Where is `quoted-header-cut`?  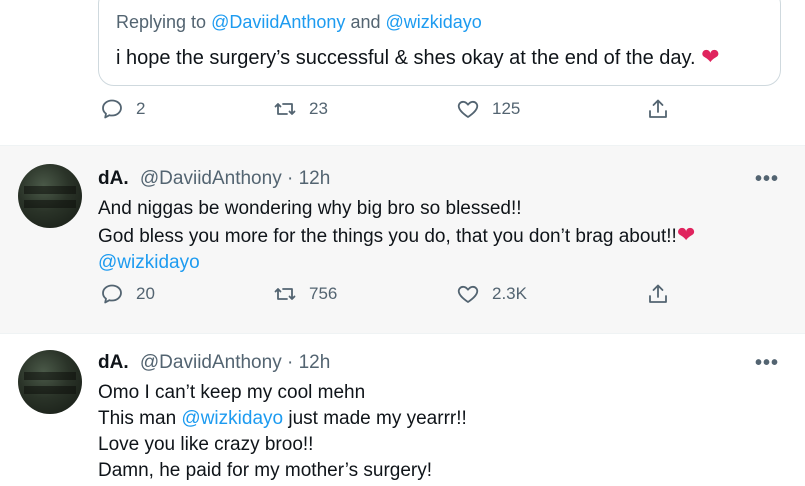
quoted-header-cut is located at coordinates (297, 0).